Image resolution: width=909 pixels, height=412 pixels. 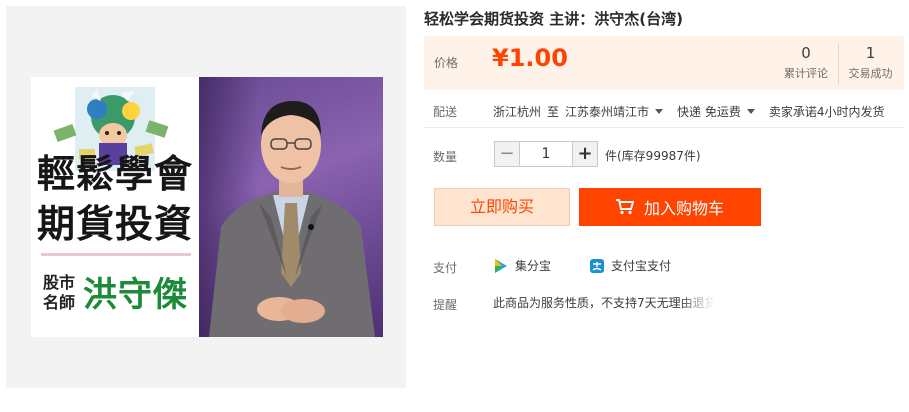 What do you see at coordinates (624, 207) in the screenshot?
I see `shopping-cart-icon` at bounding box center [624, 207].